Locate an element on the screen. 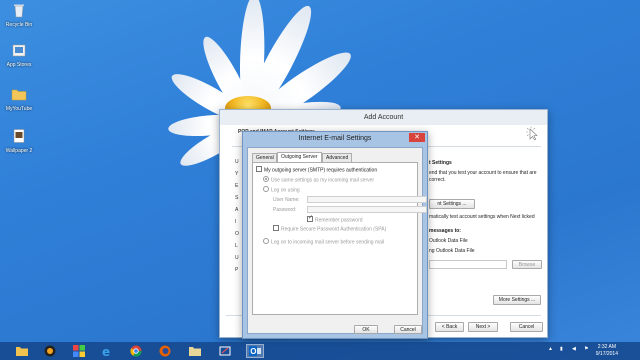 Image resolution: width=640 pixels, height=360 pixels. ok-button: OK is located at coordinates (366, 329).